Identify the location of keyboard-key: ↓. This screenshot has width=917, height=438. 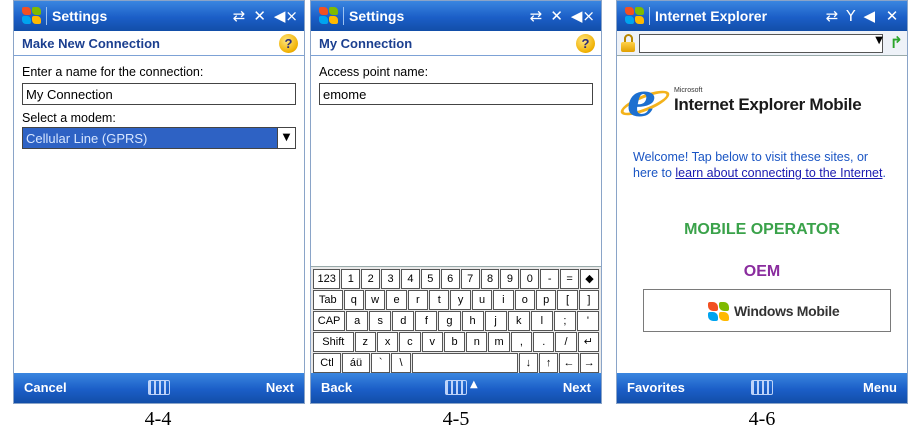
(528, 363).